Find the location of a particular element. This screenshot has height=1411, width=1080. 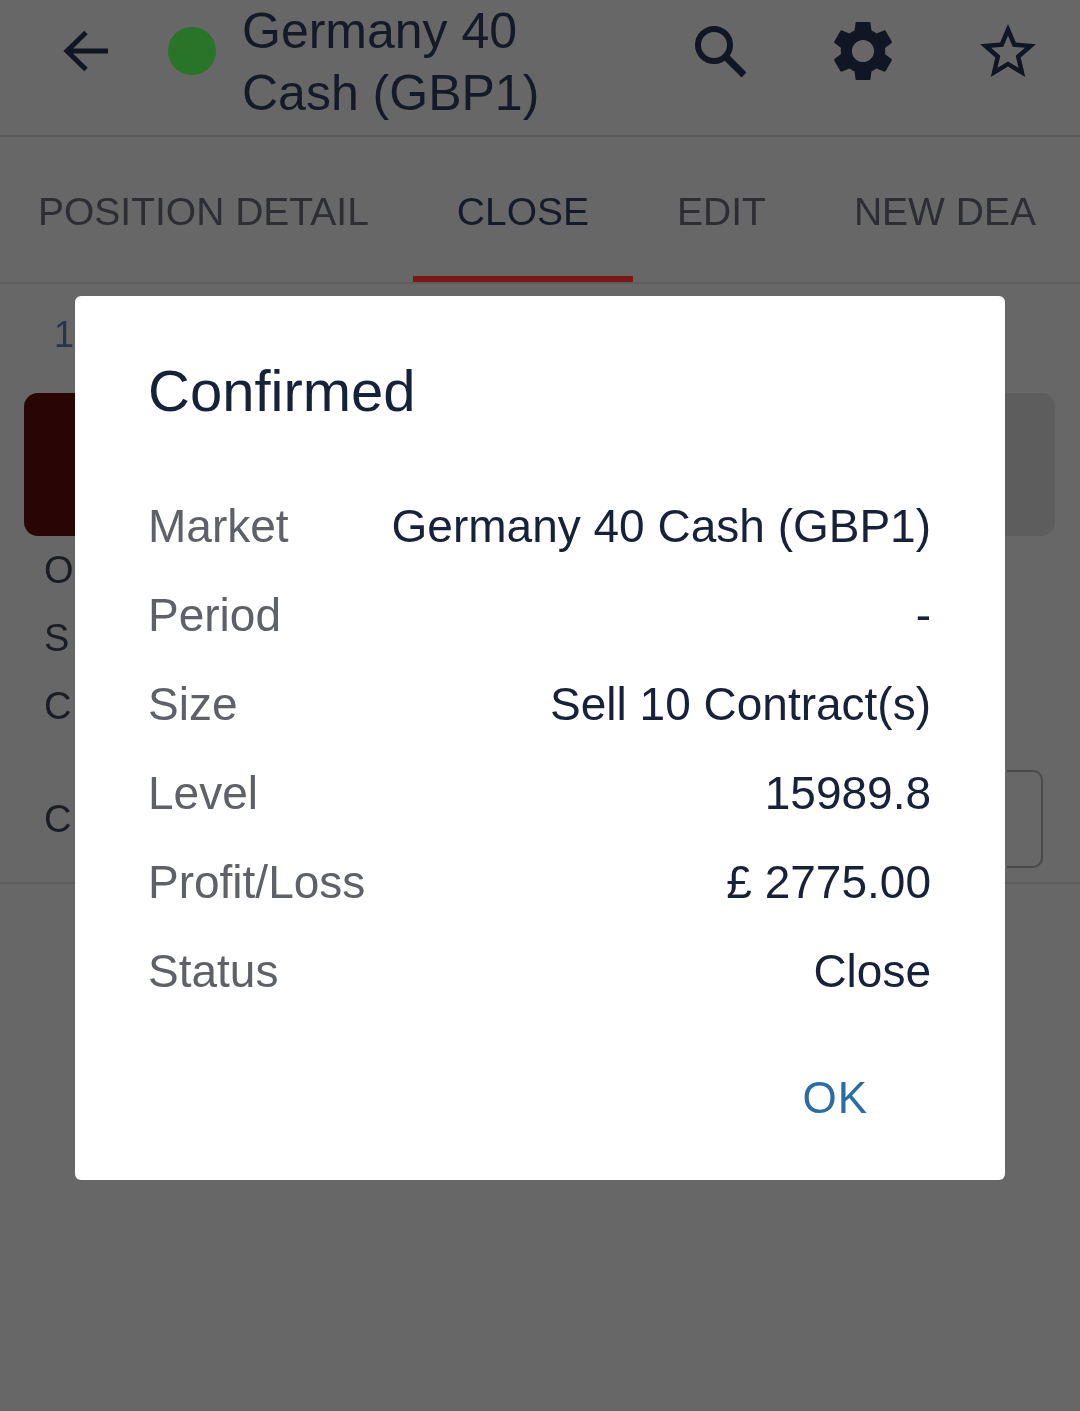

detail-value: Sell 10 Contract(s) is located at coordinates (740, 704).